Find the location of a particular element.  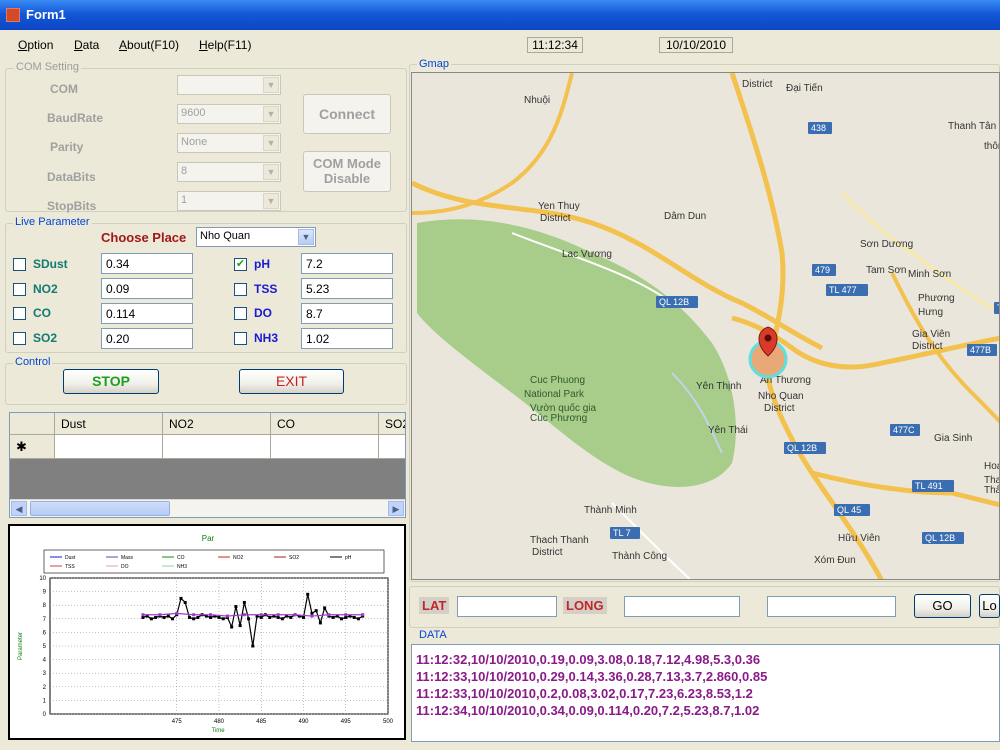

no2-checkbox is located at coordinates (19, 289).